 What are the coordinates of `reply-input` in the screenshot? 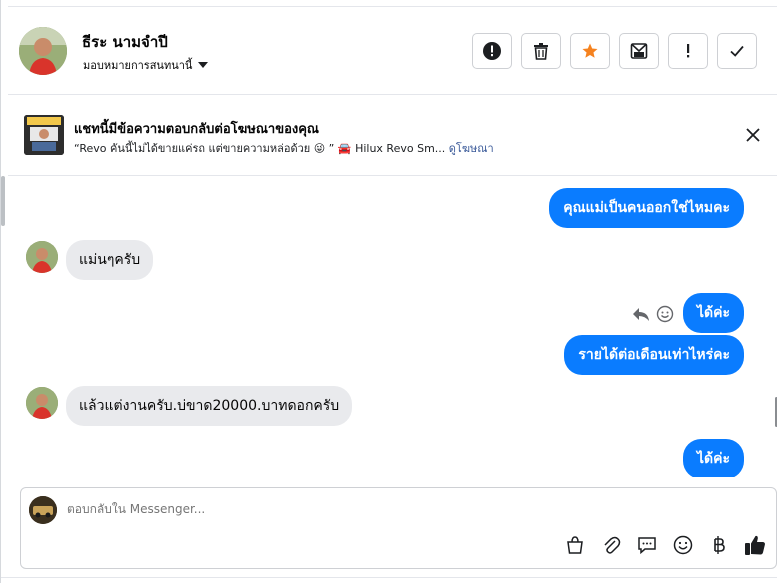 It's located at (367, 509).